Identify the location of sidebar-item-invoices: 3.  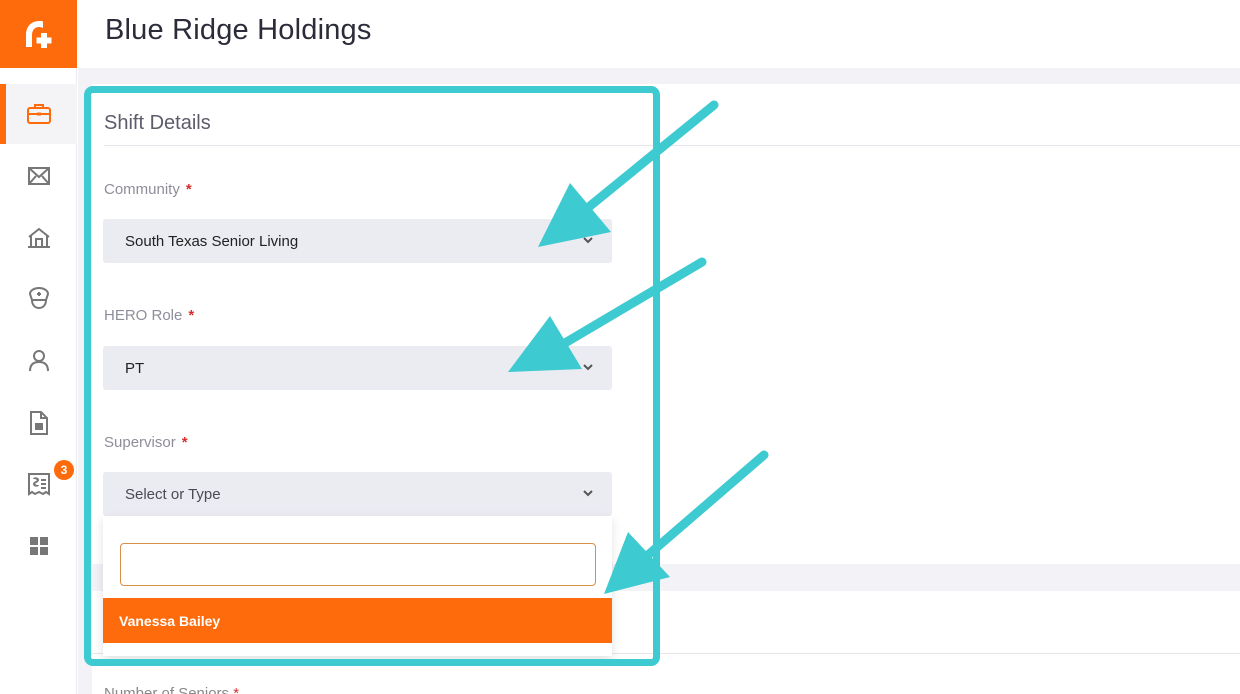
(38, 484).